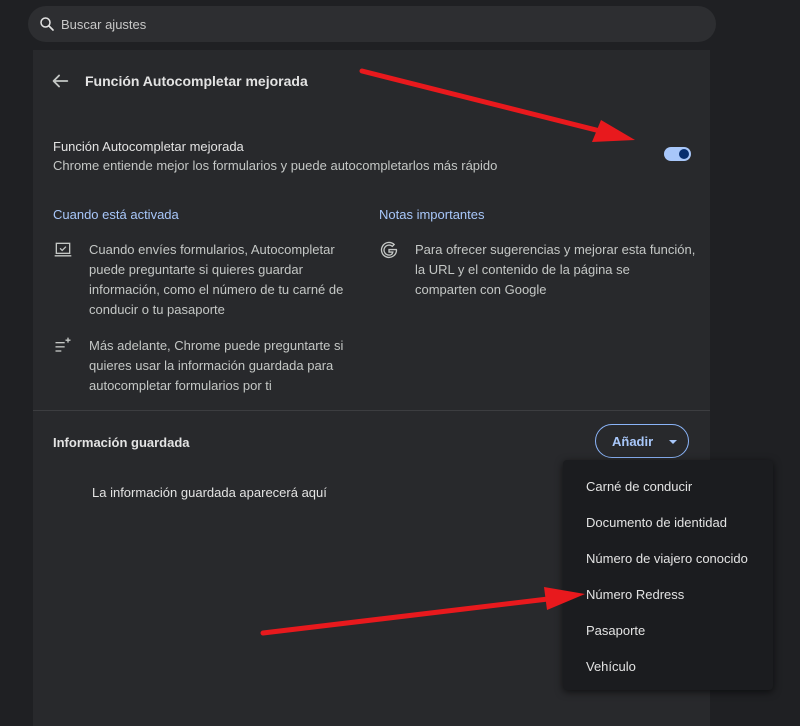 This screenshot has width=800, height=726. Describe the element at coordinates (381, 24) in the screenshot. I see `search-input` at that location.